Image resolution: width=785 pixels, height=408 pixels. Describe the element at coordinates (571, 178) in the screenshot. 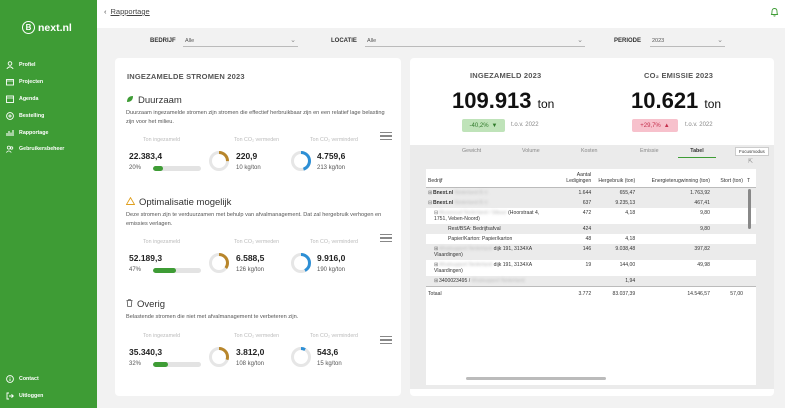

I see `col-header-ledigingen: Aantal Ledigingen` at that location.